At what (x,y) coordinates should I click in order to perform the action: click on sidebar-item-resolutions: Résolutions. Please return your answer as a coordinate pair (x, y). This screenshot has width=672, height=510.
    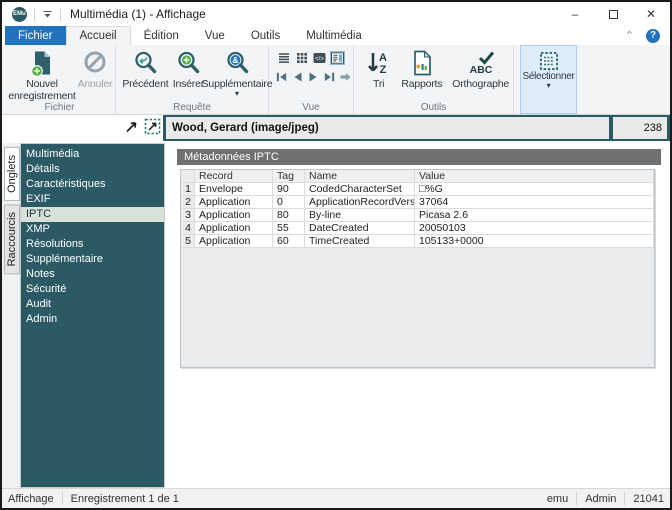
    Looking at the image, I should click on (92, 244).